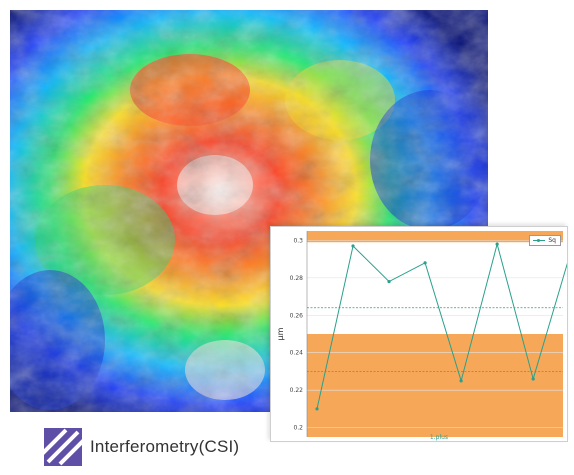 This screenshot has width=574, height=475. I want to click on caption-text: Interferometry(CSI), so click(165, 446).